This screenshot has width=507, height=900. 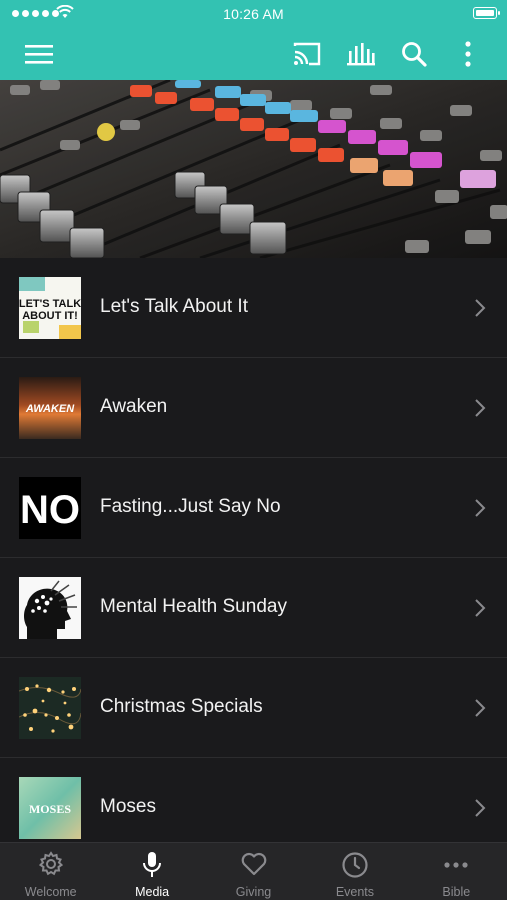 I want to click on svg-text: MOSES, so click(x=50, y=809).